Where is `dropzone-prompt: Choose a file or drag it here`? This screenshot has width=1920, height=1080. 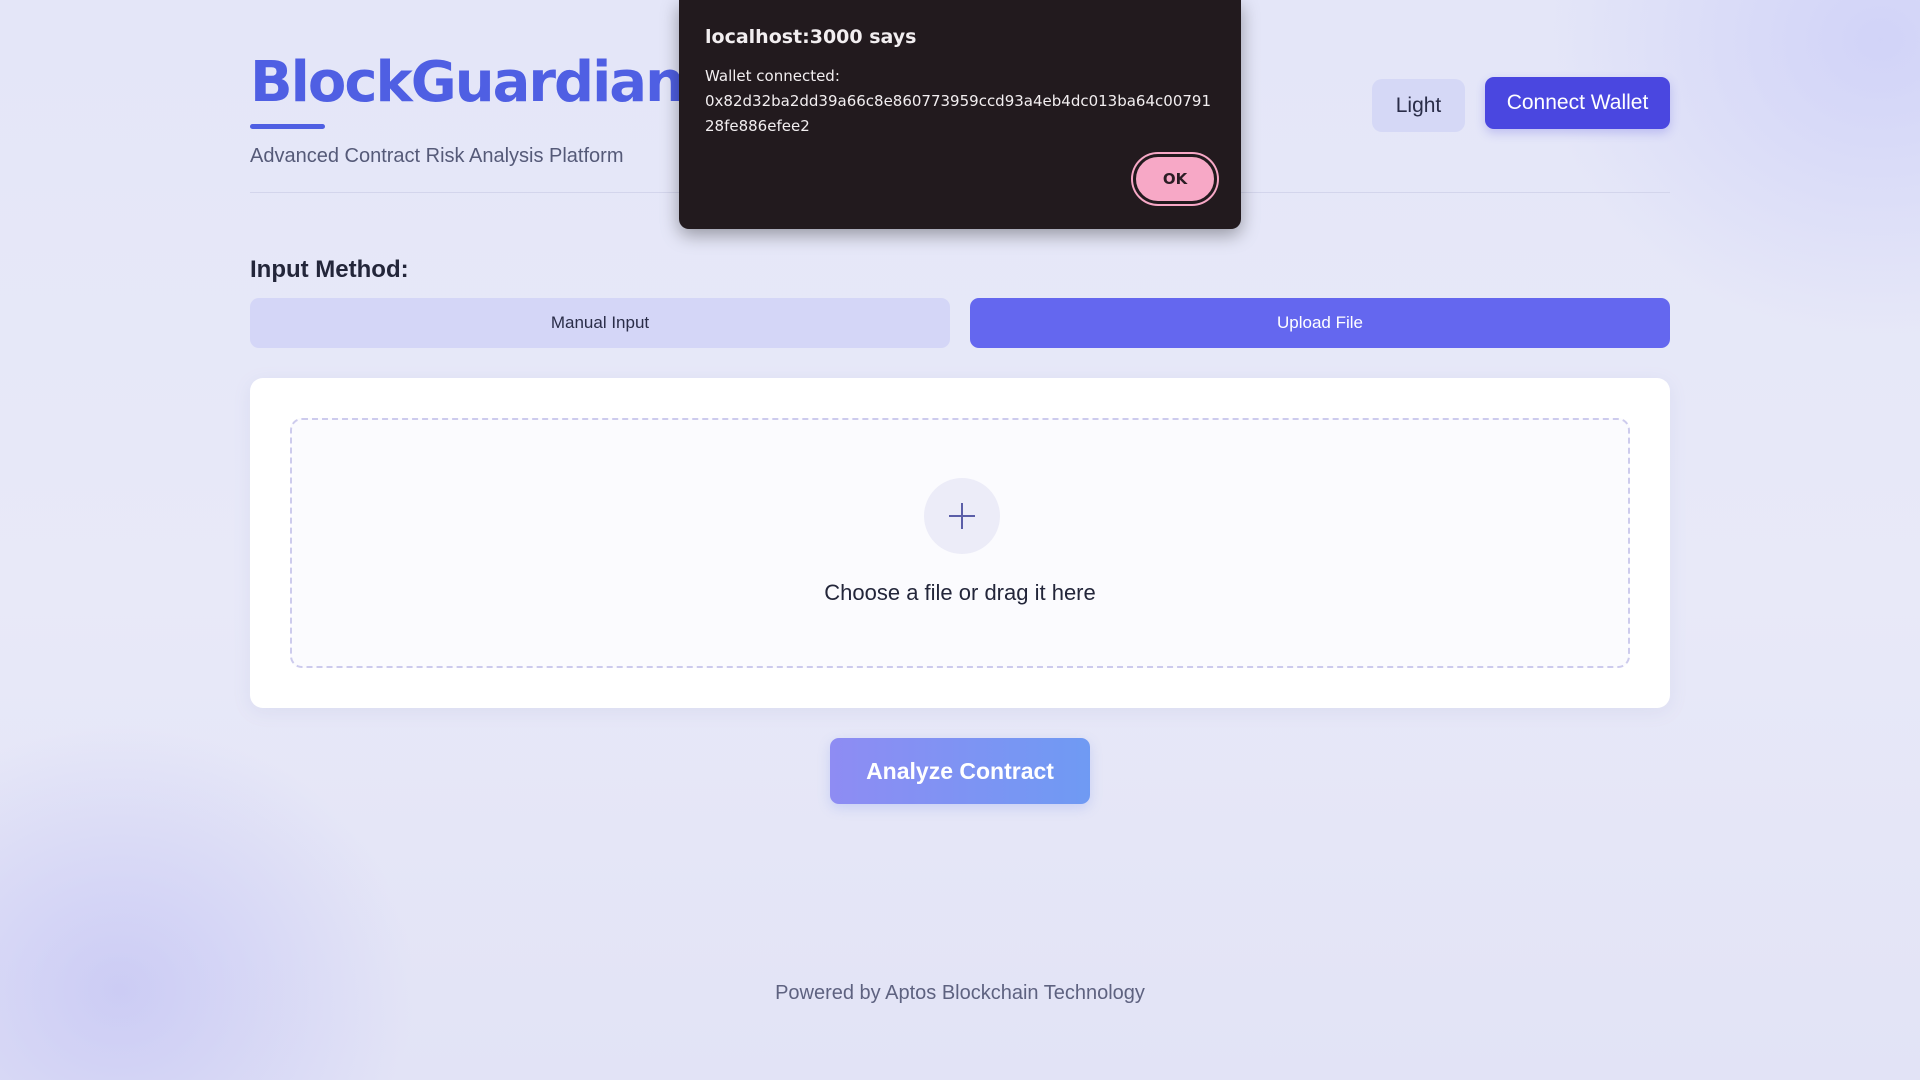
dropzone-prompt: Choose a file or drag it here is located at coordinates (960, 592).